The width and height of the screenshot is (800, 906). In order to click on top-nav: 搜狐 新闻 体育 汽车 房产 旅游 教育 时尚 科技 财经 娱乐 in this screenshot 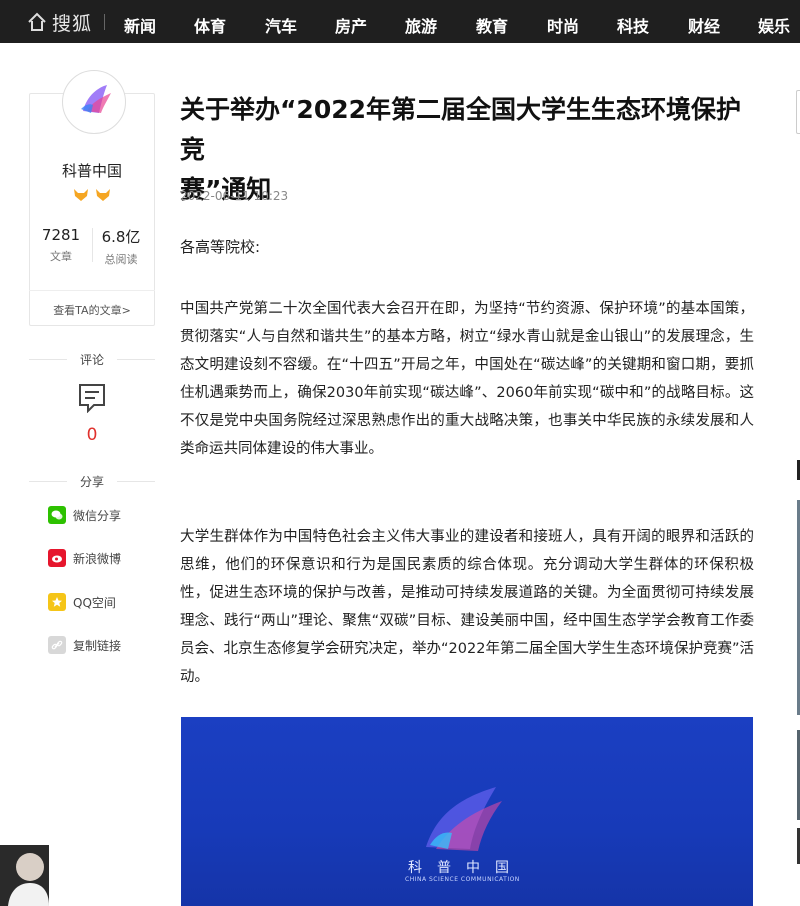, I will do `click(400, 21)`.